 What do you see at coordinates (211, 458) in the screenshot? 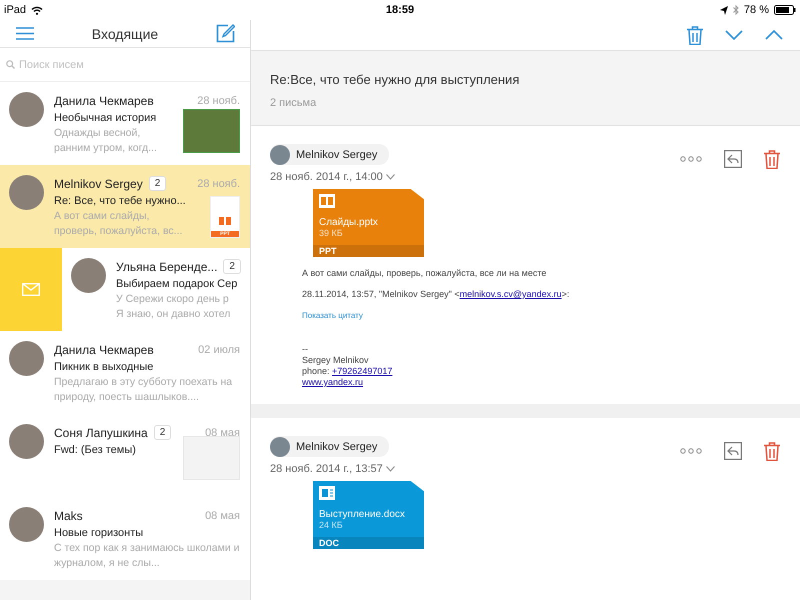
I see `document-preview` at bounding box center [211, 458].